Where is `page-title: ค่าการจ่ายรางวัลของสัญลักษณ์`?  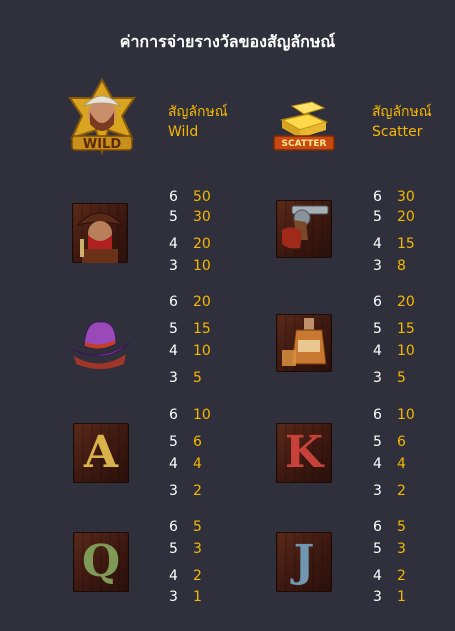
page-title: ค่าการจ่ายรางวัลของสัญลักษณ์ is located at coordinates (227, 41).